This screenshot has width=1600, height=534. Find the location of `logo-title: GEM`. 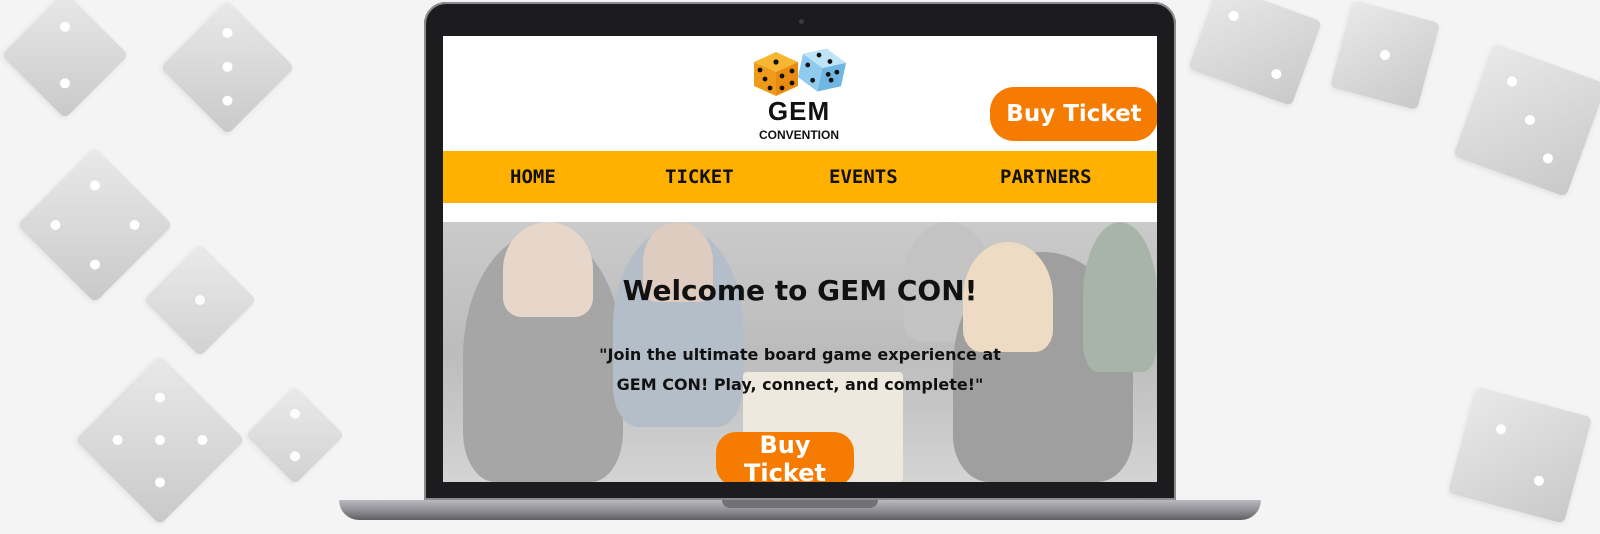

logo-title: GEM is located at coordinates (799, 111).